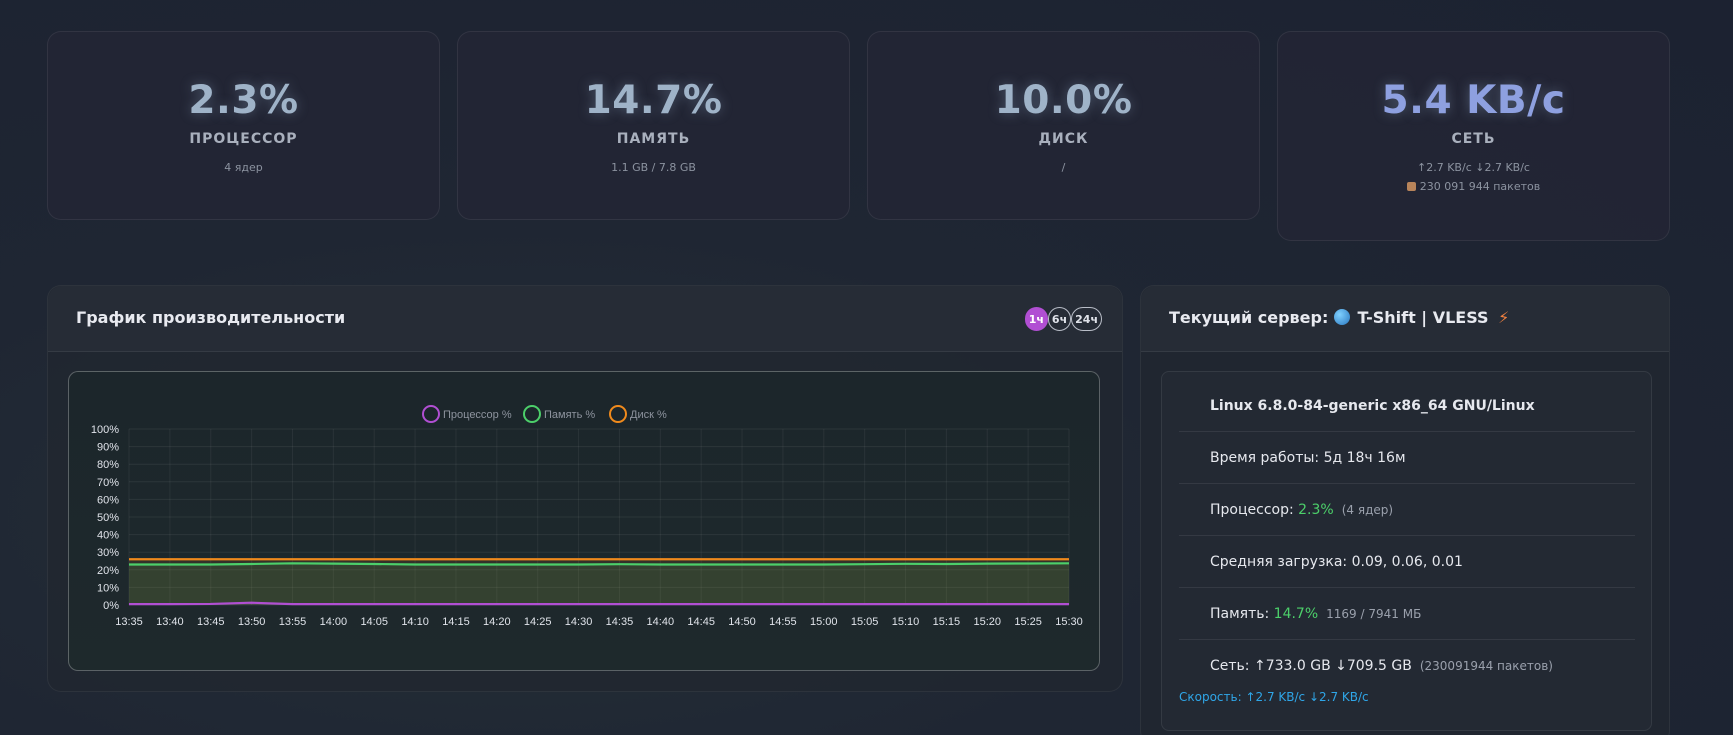 Image resolution: width=1733 pixels, height=735 pixels. I want to click on x-tick-label: 13:35, so click(129, 622).